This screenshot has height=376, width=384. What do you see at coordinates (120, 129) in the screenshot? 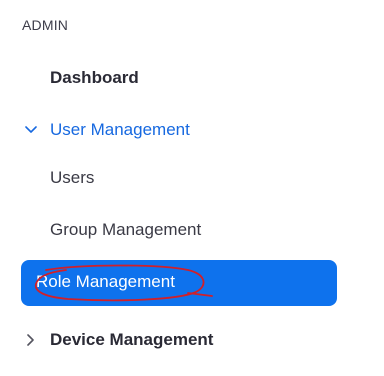
I see `sidebar-item-label: User Management` at bounding box center [120, 129].